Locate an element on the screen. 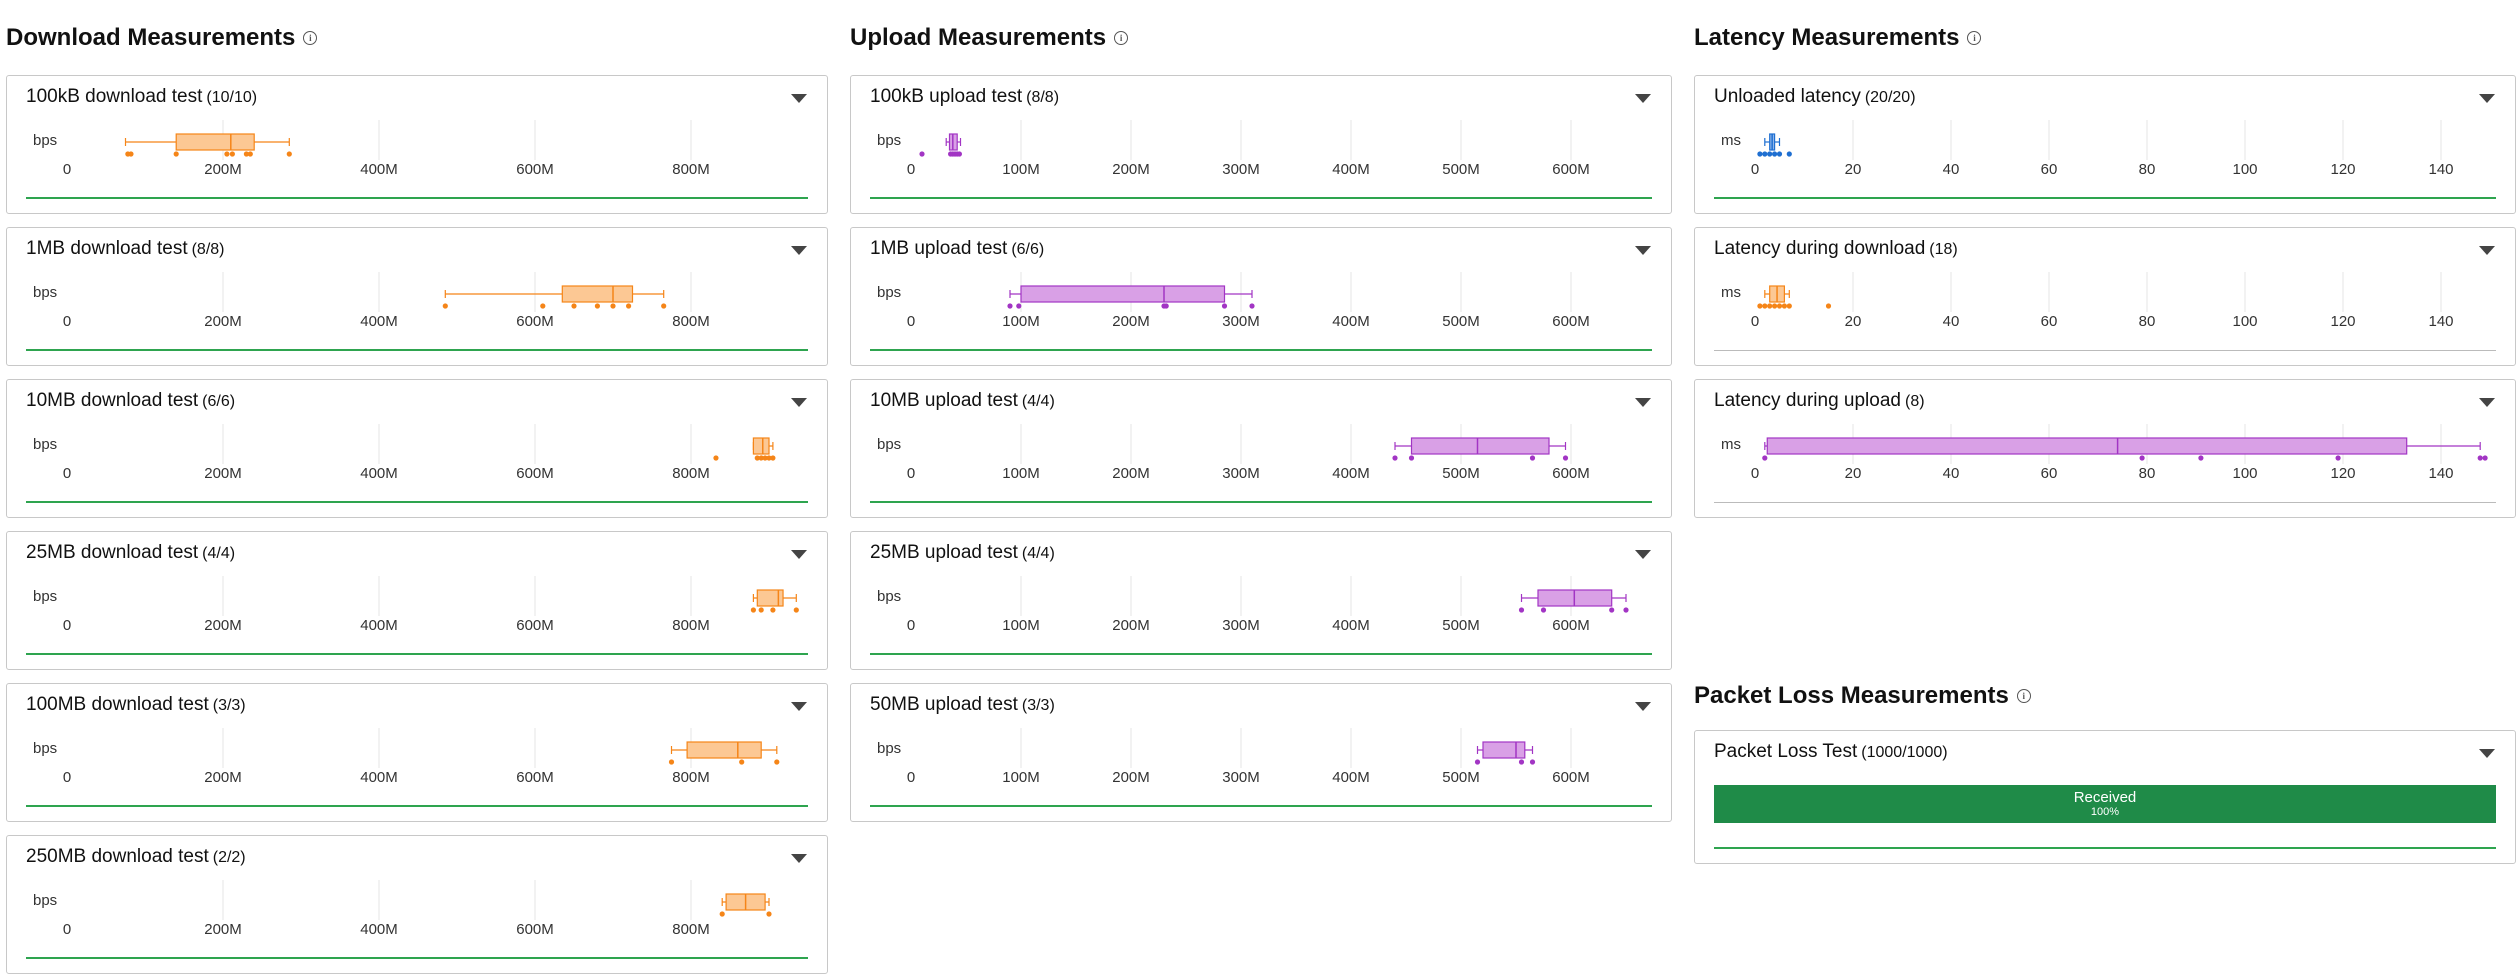 This screenshot has width=2520, height=974. tick-label: 100M is located at coordinates (1021, 625).